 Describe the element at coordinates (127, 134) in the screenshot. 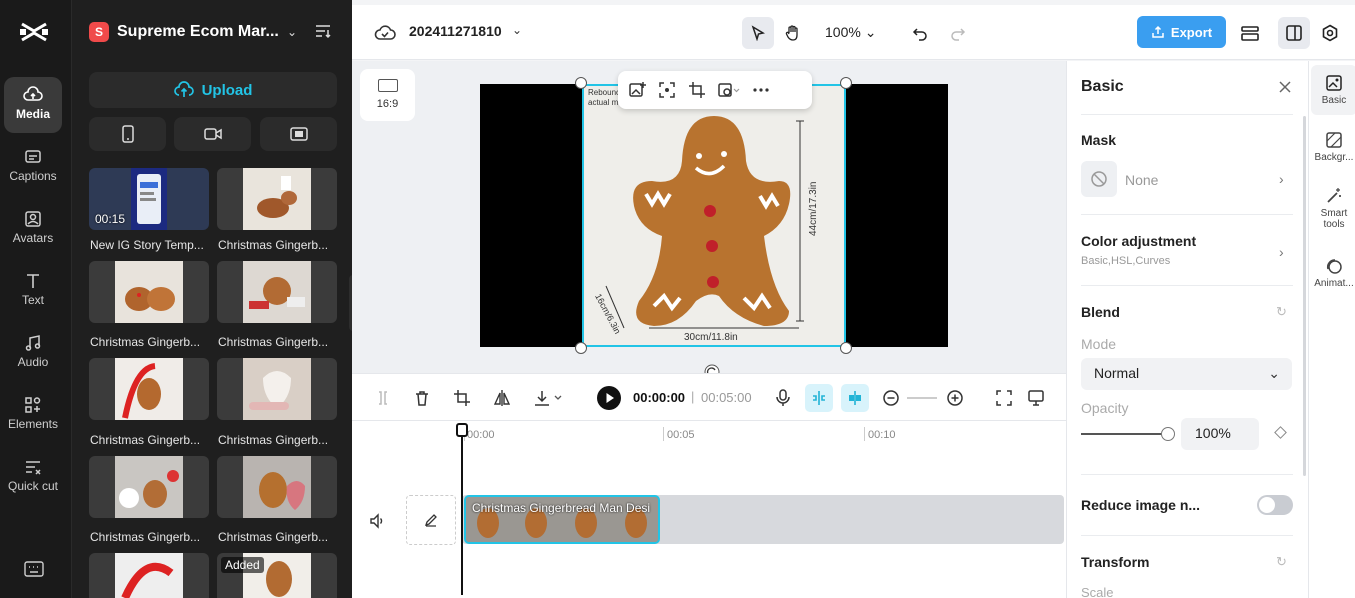

I see `phone-import-button` at that location.